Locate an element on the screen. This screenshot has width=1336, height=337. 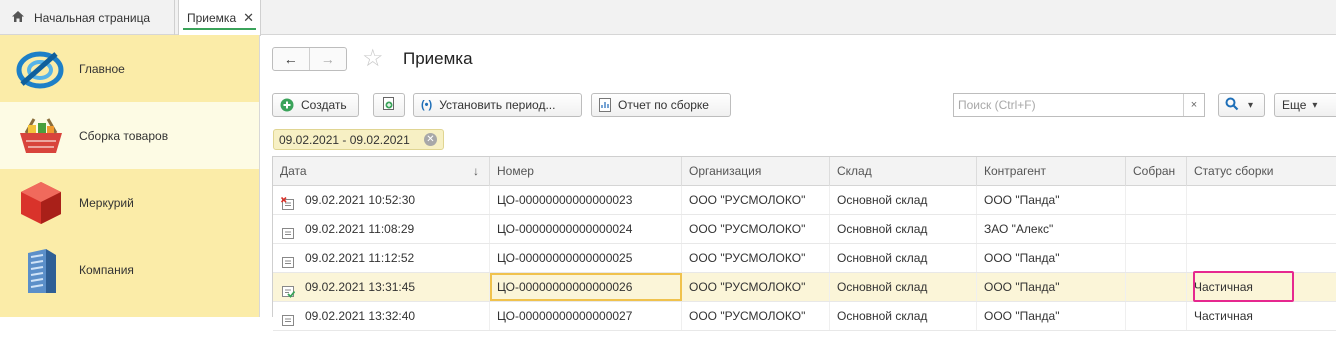
search-placeholder: Поиск (Ctrl+F) is located at coordinates (997, 105).